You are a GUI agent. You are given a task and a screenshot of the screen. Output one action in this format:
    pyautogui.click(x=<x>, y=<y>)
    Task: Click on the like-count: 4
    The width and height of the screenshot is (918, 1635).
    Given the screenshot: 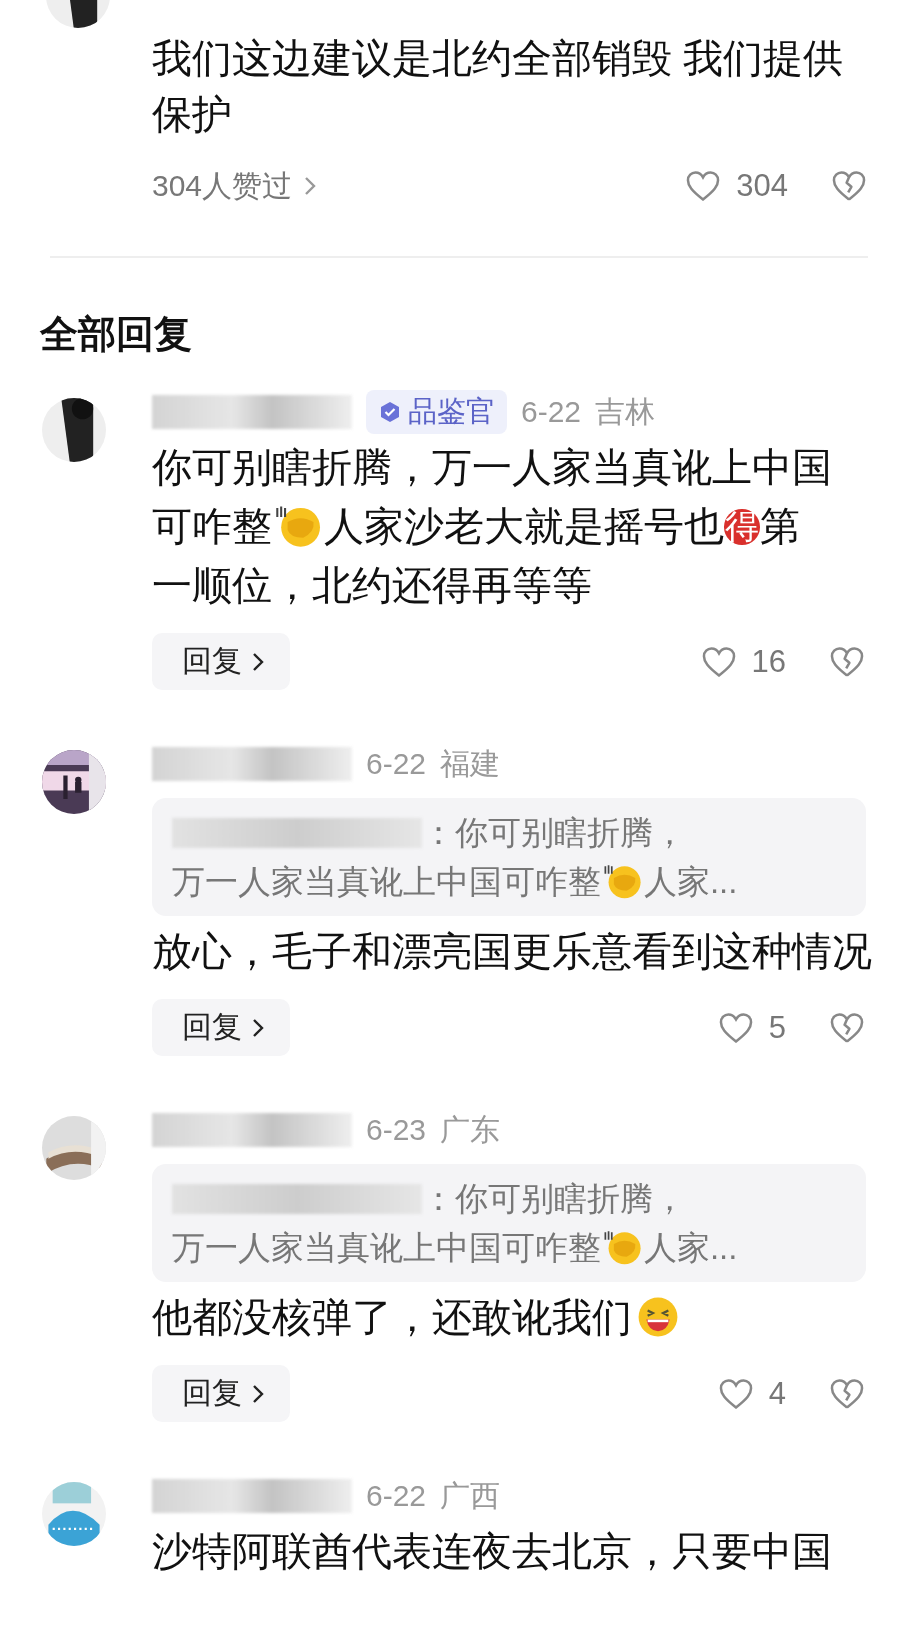 What is the action you would take?
    pyautogui.click(x=777, y=1393)
    